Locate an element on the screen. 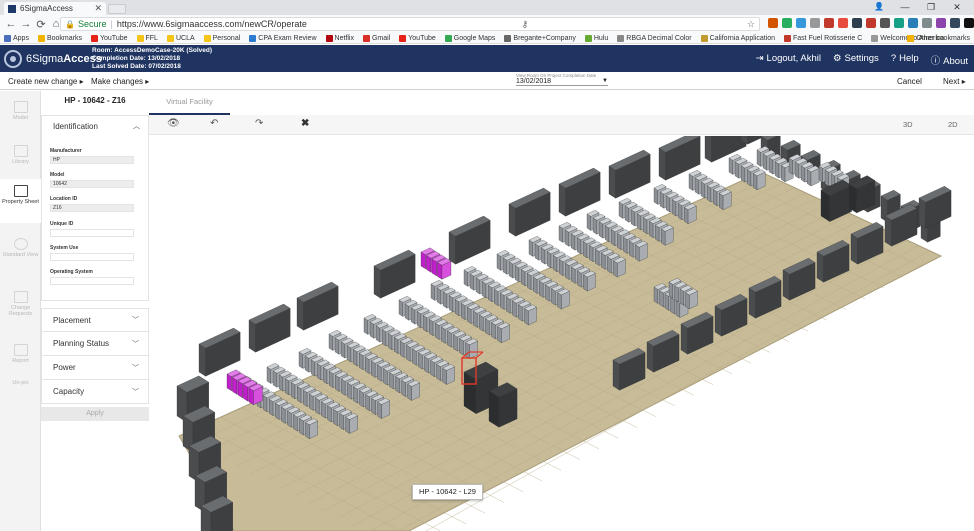 The height and width of the screenshot is (531, 974). bookmark-item: California Application is located at coordinates (738, 38).